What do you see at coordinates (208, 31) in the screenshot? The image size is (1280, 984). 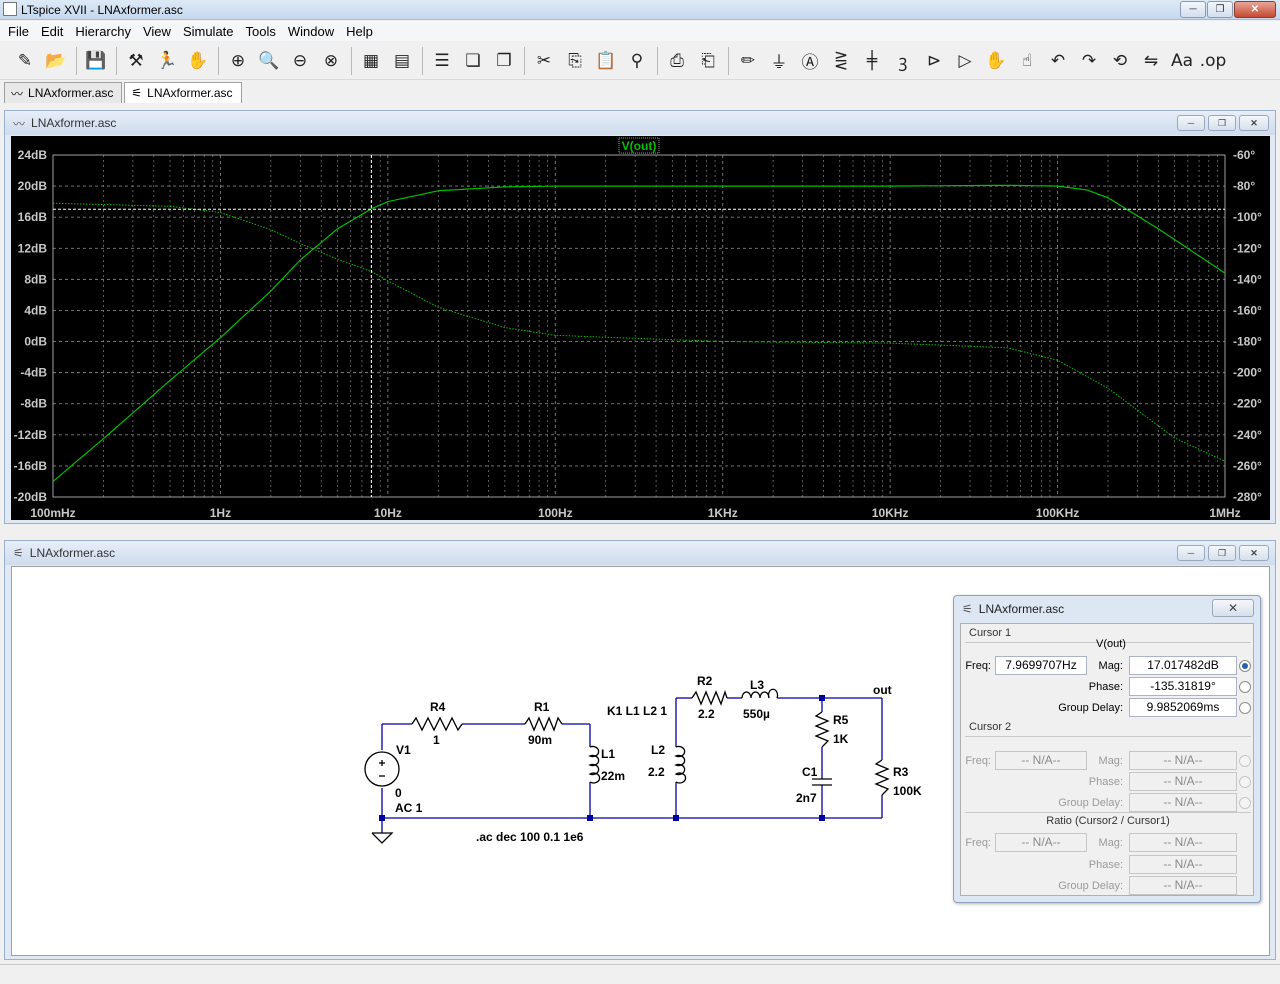 I see `menu-simulate: Simulate` at bounding box center [208, 31].